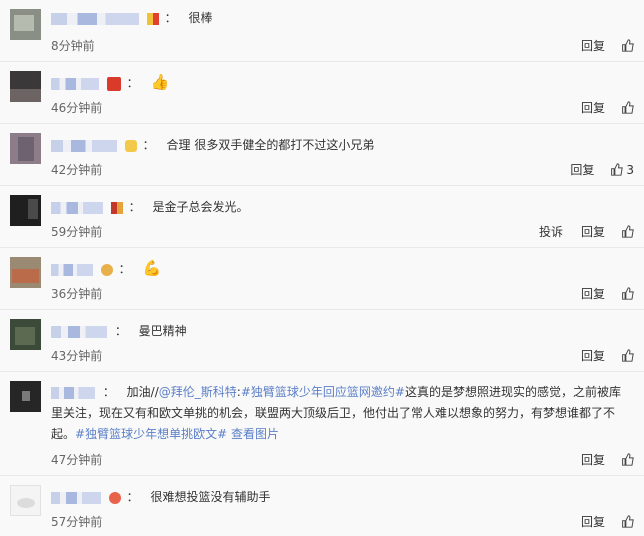  Describe the element at coordinates (322, 93) in the screenshot. I see `comment-item: ： 👍 46分钟前 回复` at that location.